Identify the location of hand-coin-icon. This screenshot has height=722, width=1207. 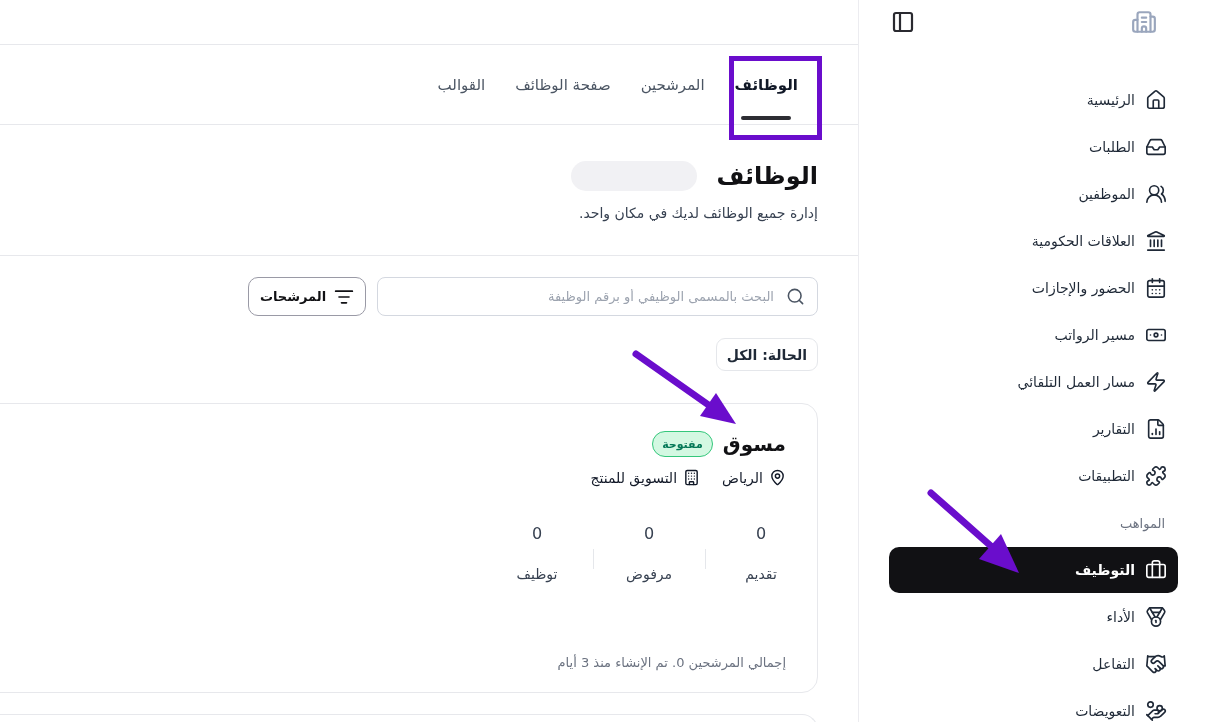
(1156, 711).